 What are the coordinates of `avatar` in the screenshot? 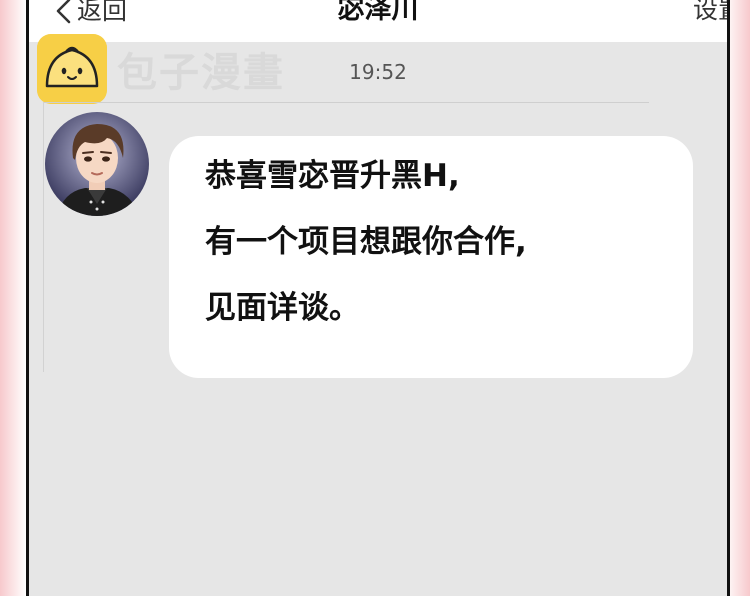 It's located at (97, 164).